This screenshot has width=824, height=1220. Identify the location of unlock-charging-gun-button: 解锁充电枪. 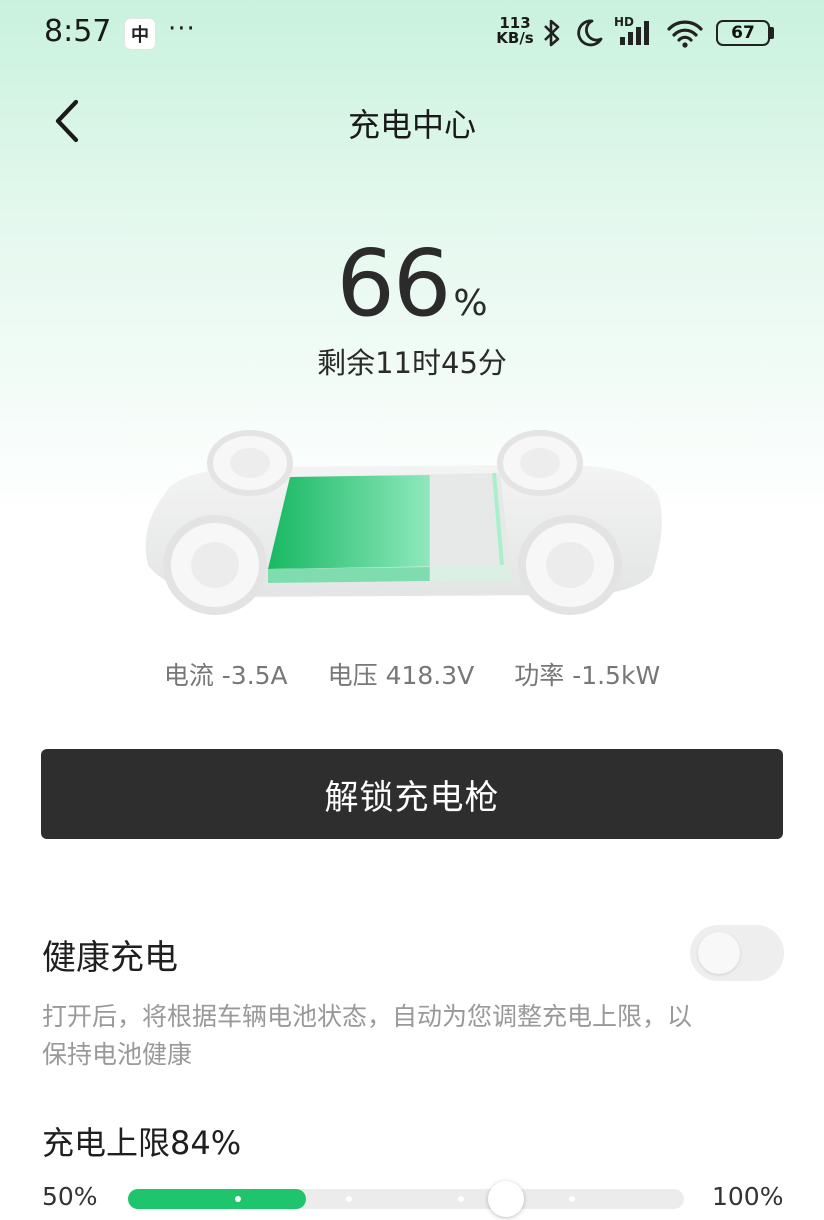
(412, 794).